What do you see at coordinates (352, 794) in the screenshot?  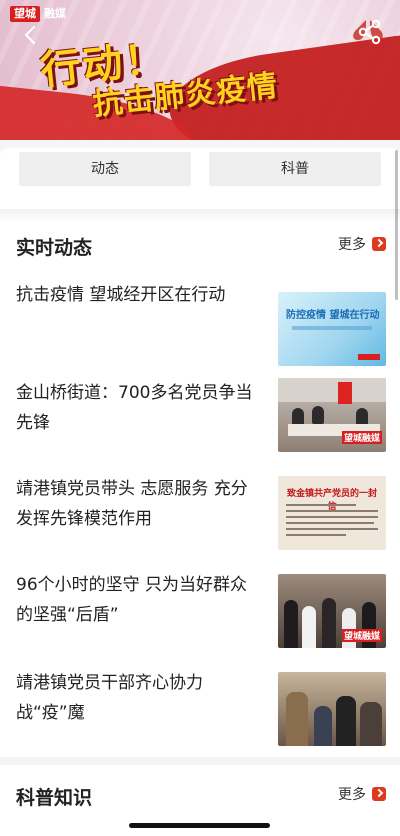 I see `more-link-science: 更多` at bounding box center [352, 794].